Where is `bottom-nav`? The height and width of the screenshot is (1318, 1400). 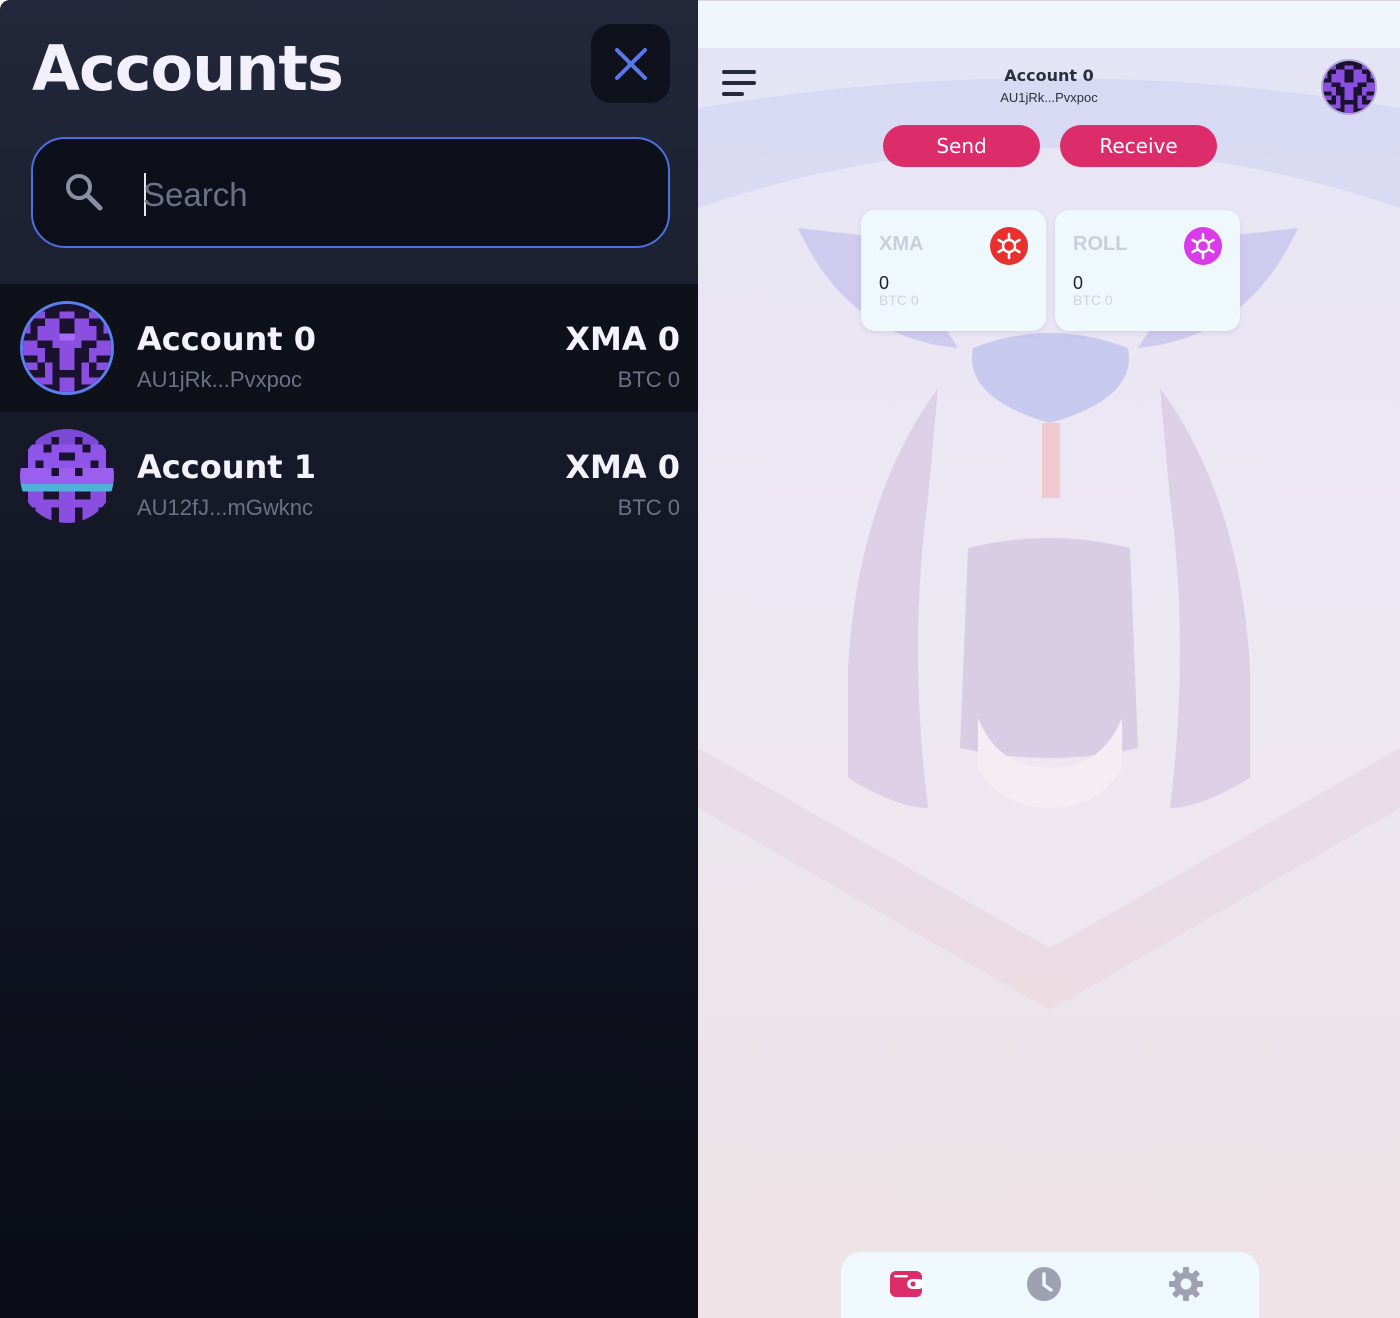 bottom-nav is located at coordinates (1050, 1285).